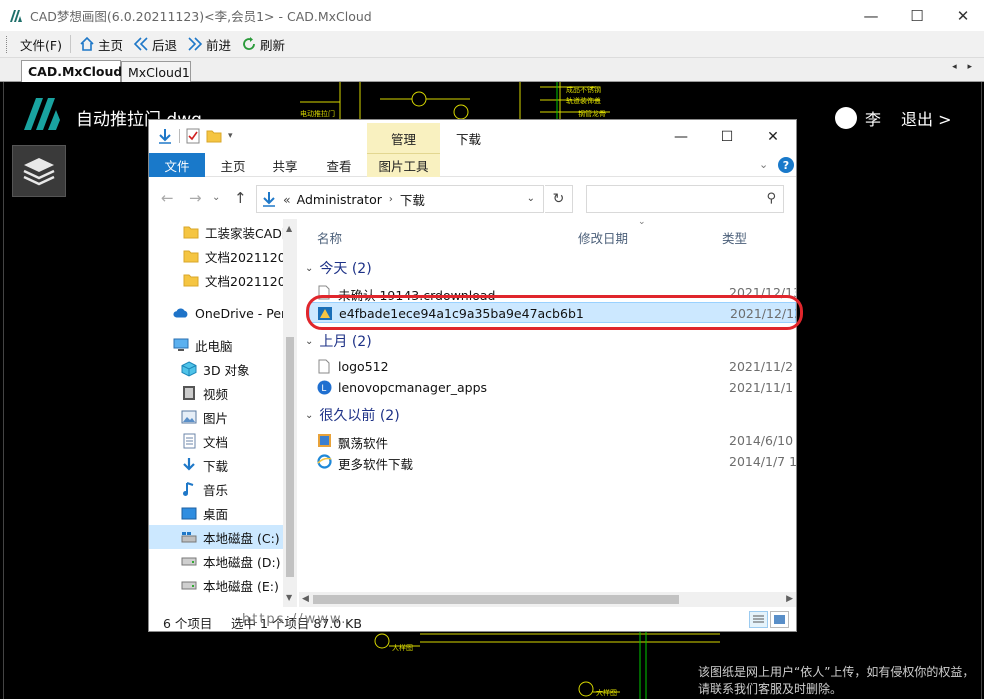 The image size is (984, 699). What do you see at coordinates (789, 599) in the screenshot?
I see `scroll-right-icon: ▶` at bounding box center [789, 599].